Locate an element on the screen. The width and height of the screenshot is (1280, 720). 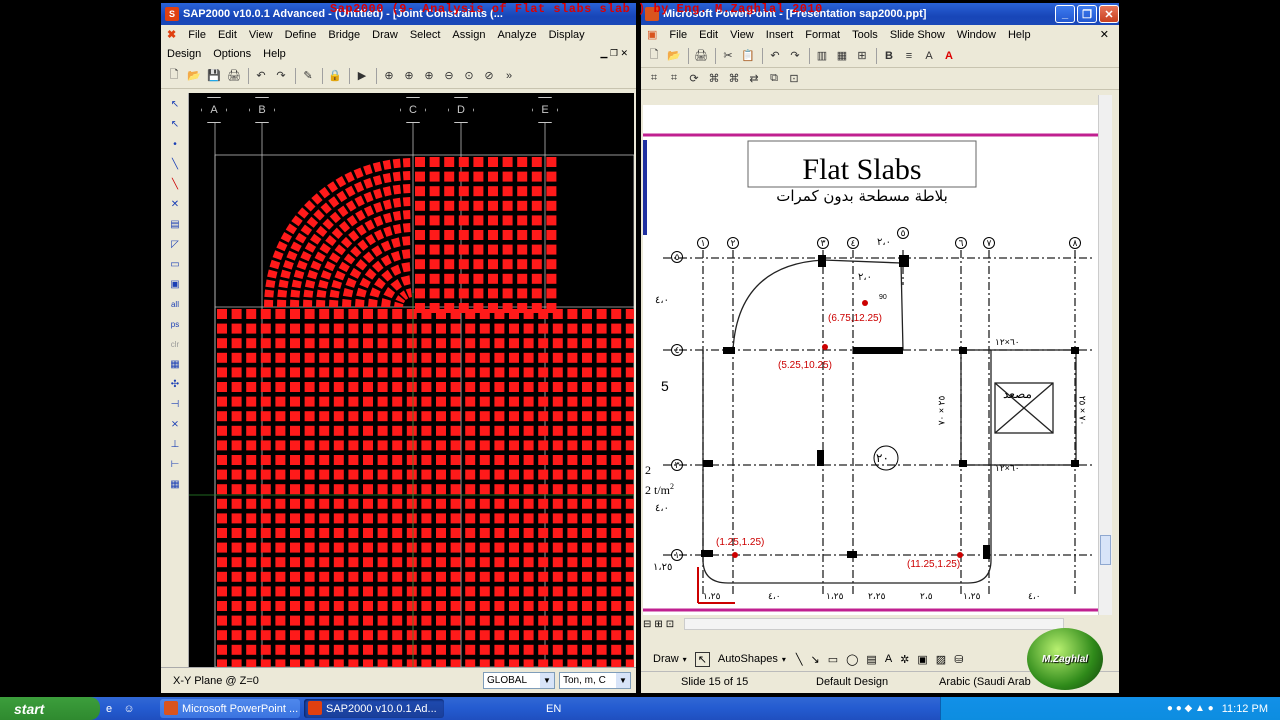
picture-icon: ▨ is located at coordinates (941, 659).